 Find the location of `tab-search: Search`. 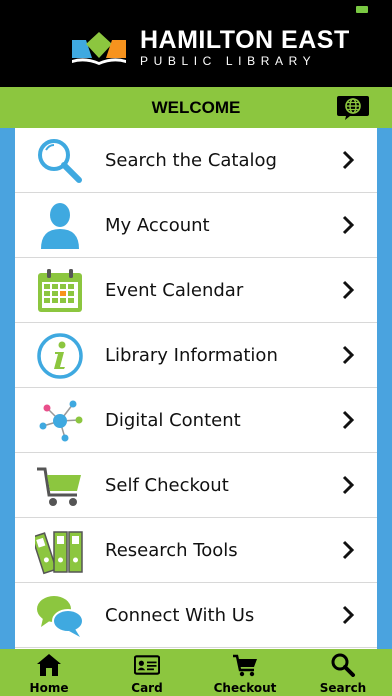

tab-search: Search is located at coordinates (343, 672).